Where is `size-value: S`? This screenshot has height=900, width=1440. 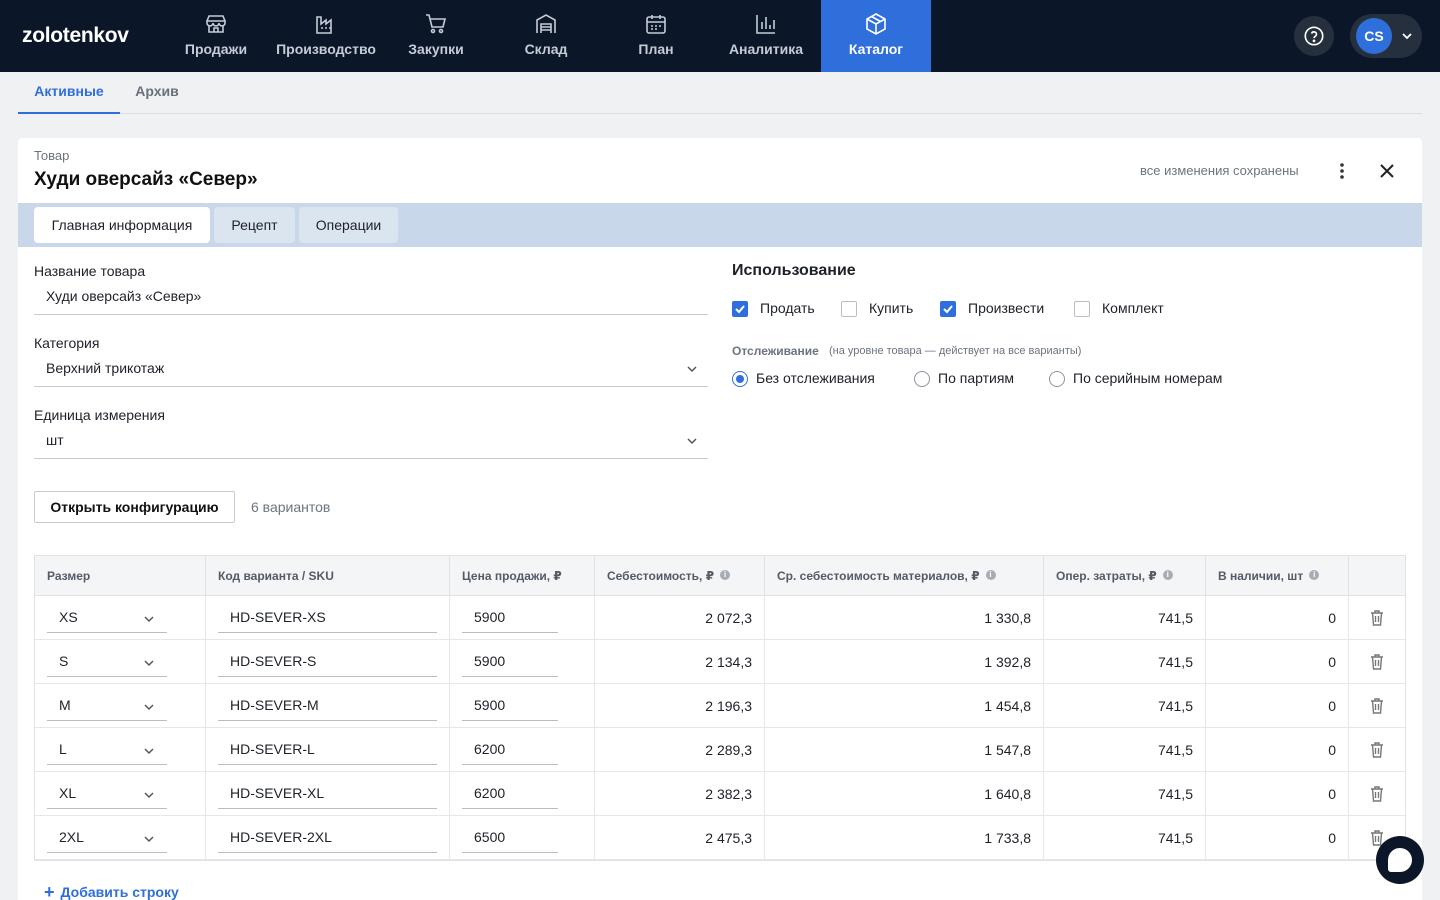 size-value: S is located at coordinates (64, 661).